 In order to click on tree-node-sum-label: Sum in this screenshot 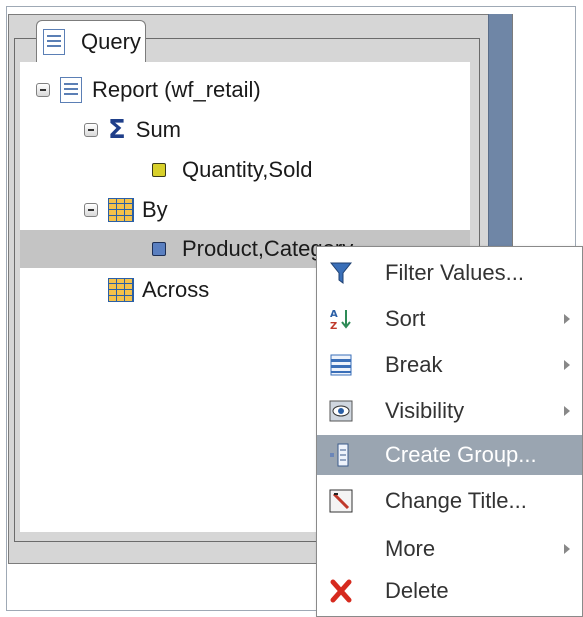, I will do `click(158, 129)`.